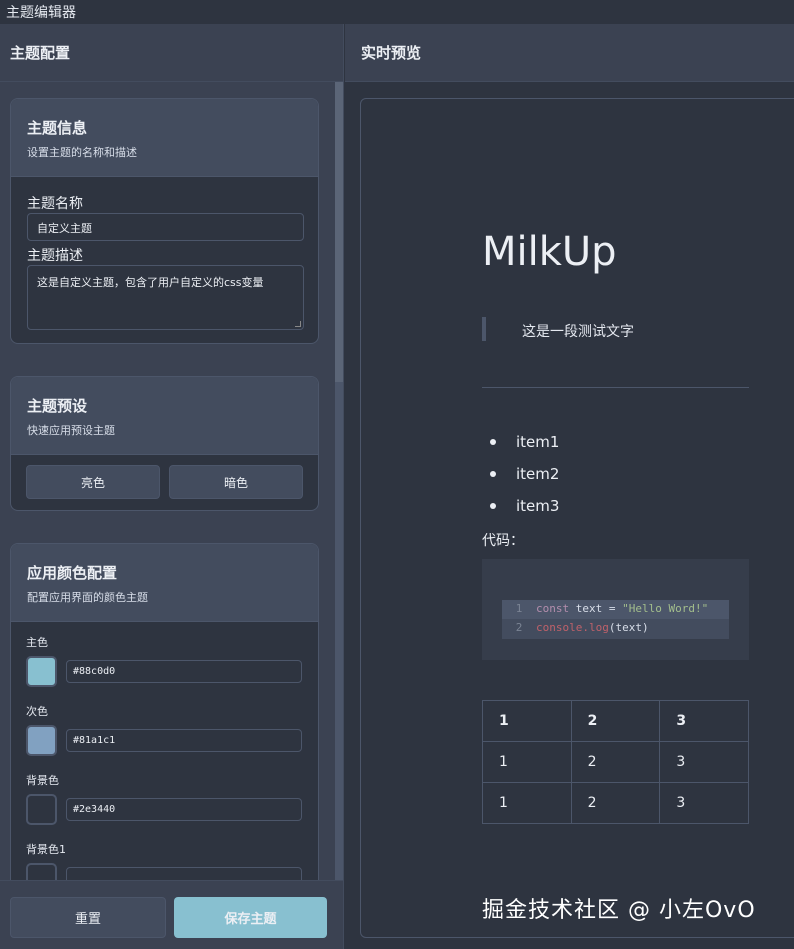 The image size is (794, 949). What do you see at coordinates (184, 809) in the screenshot?
I see `color-hex-input-background: #2e3440` at bounding box center [184, 809].